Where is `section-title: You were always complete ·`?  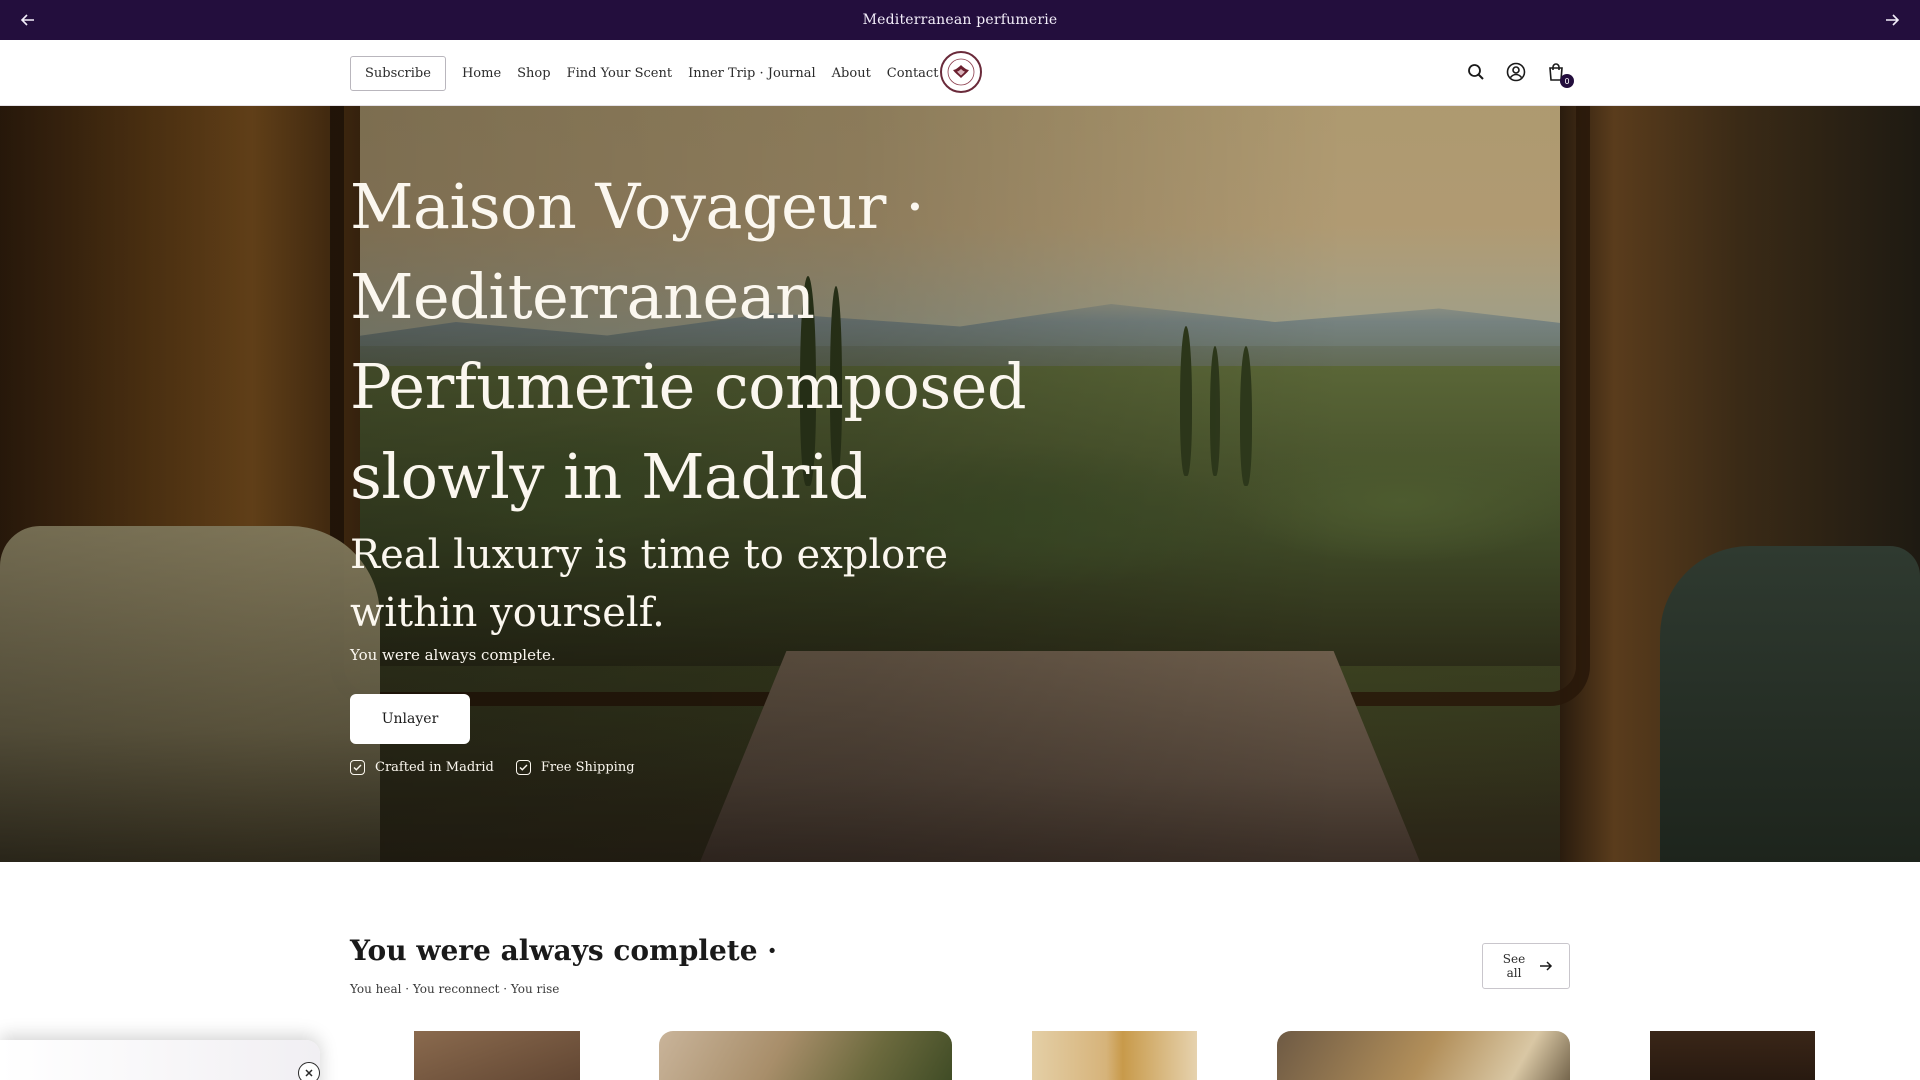
section-title: You were always complete · is located at coordinates (563, 950).